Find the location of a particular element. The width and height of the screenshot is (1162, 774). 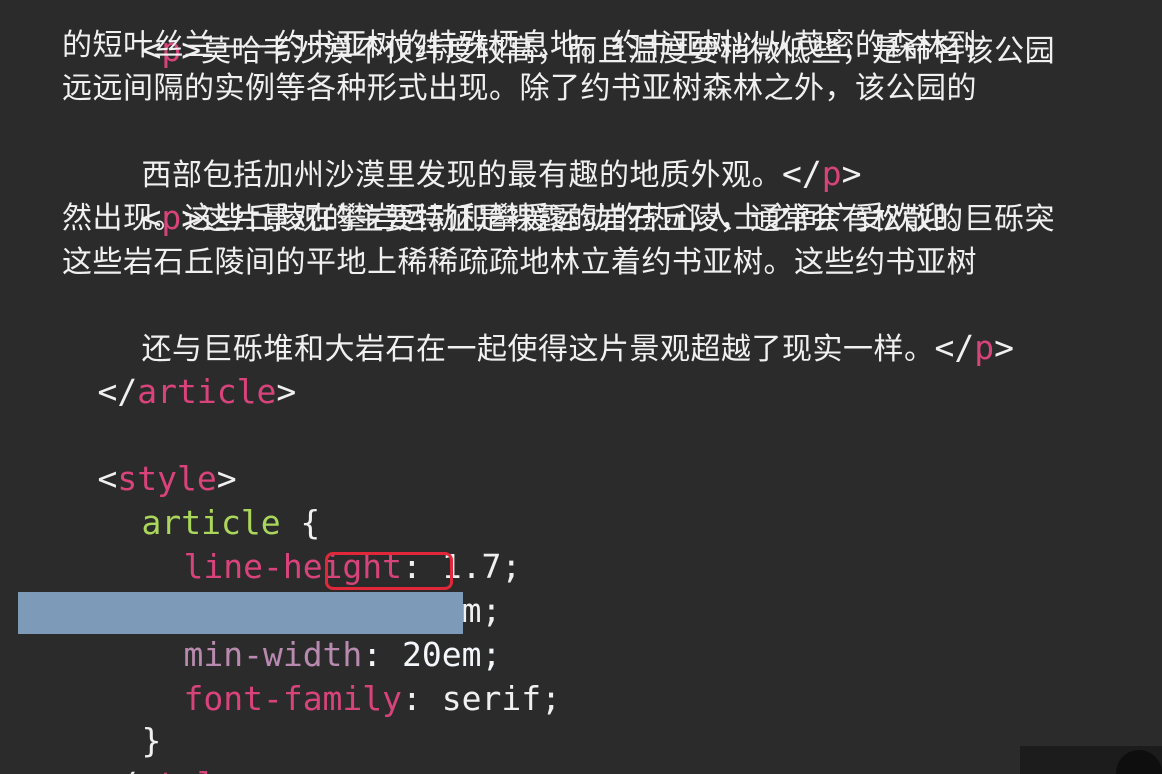

tag-name: article is located at coordinates (207, 391).